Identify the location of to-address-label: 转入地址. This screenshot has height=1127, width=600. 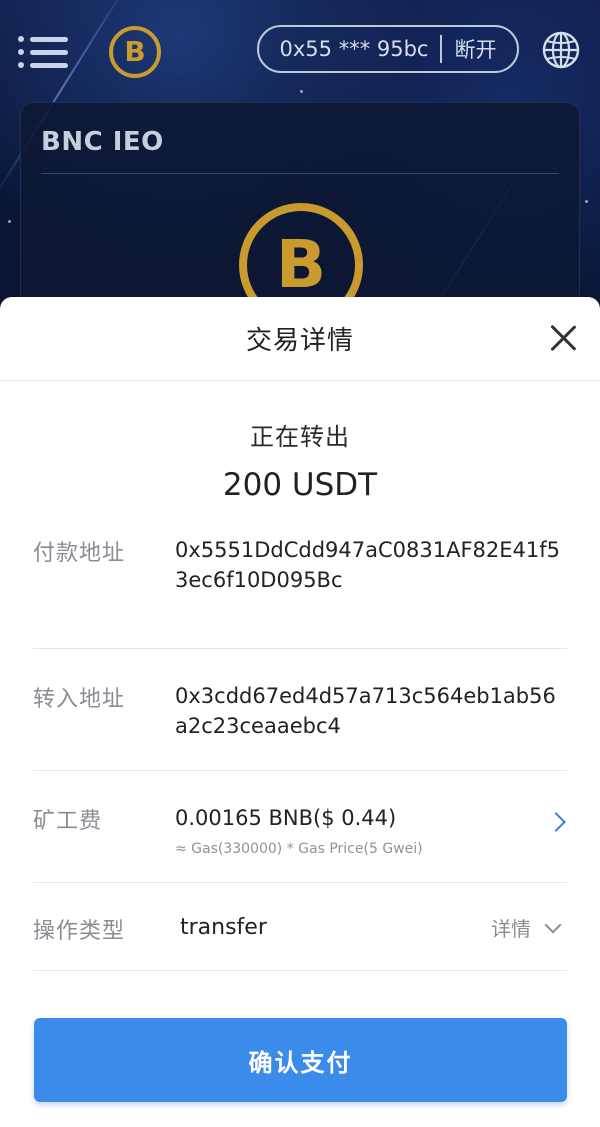
(79, 699).